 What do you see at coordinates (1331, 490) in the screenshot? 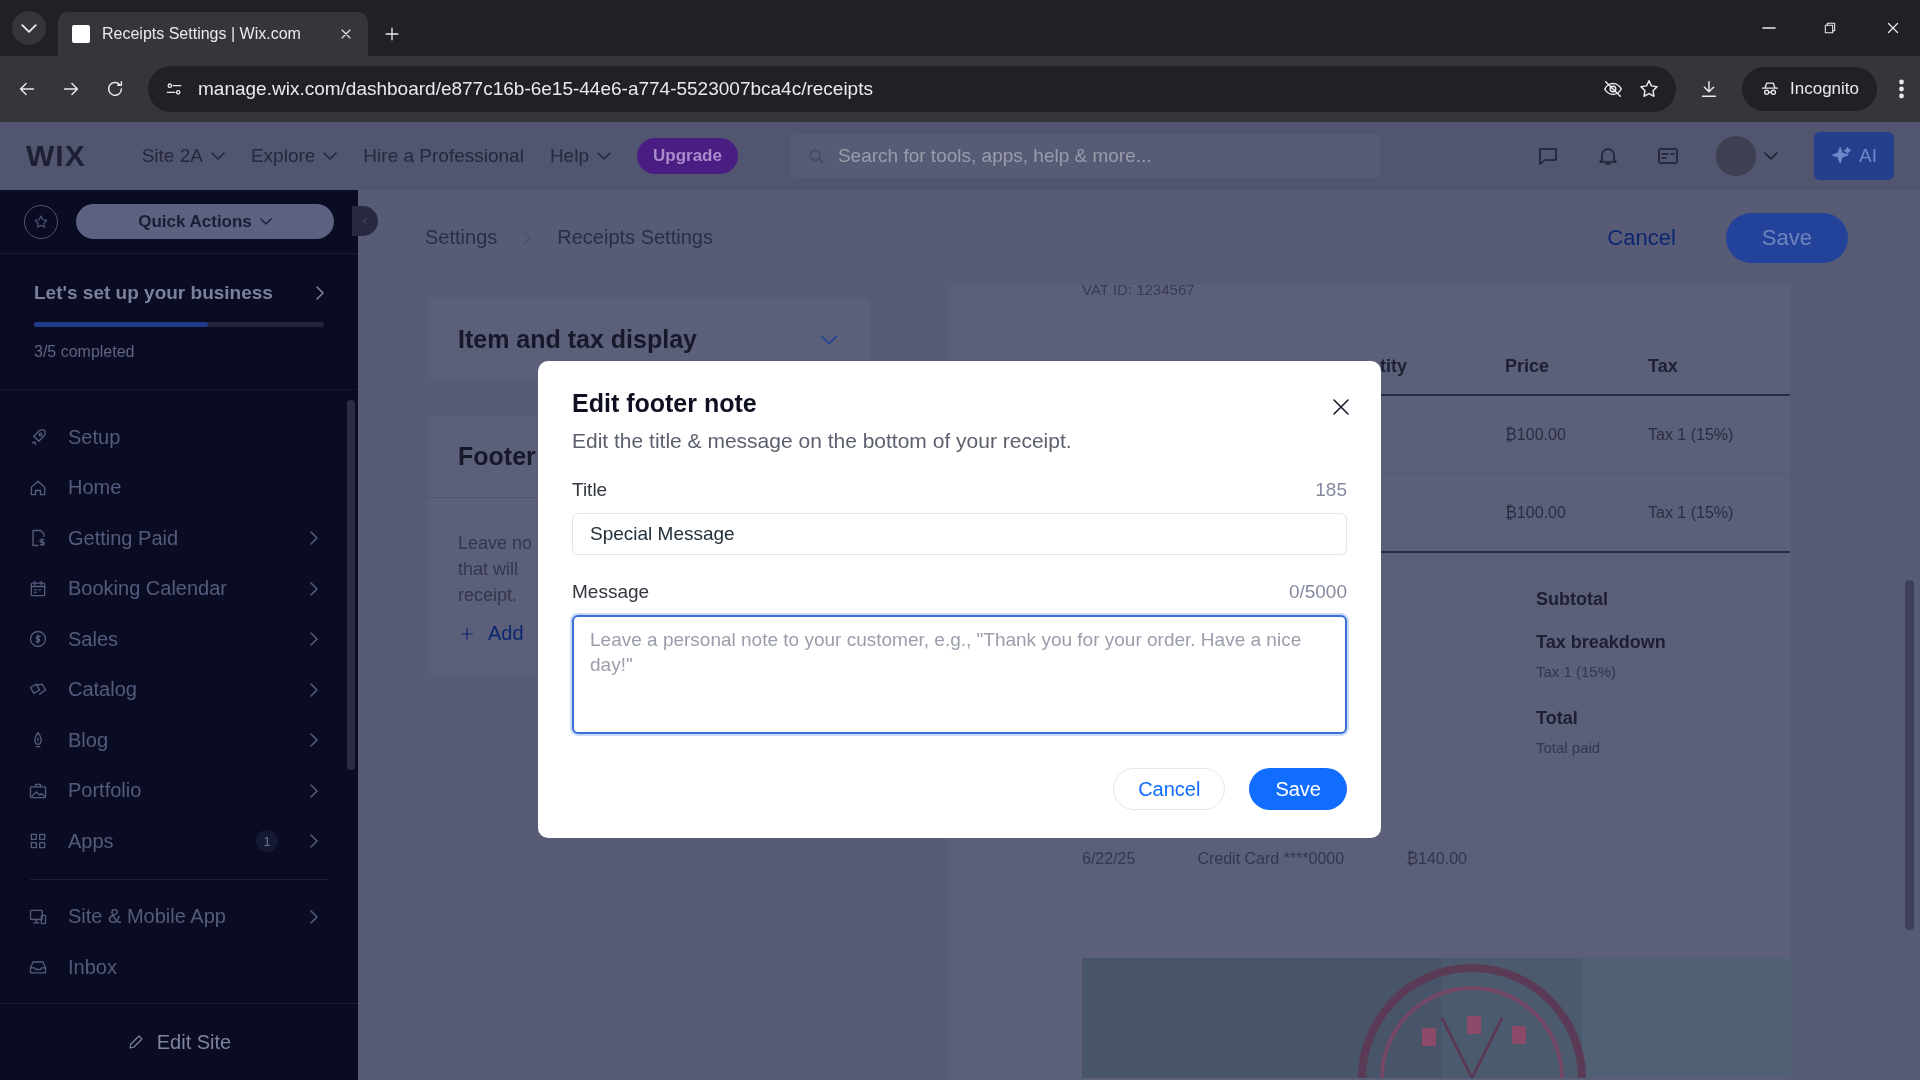
I see `character-counter: 185` at bounding box center [1331, 490].